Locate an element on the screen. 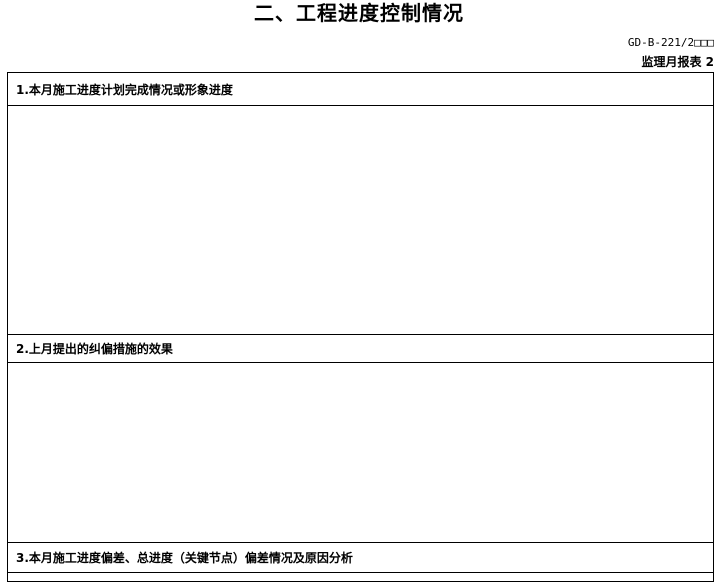  page-title: 二、工程进度控制情况 is located at coordinates (359, 13).